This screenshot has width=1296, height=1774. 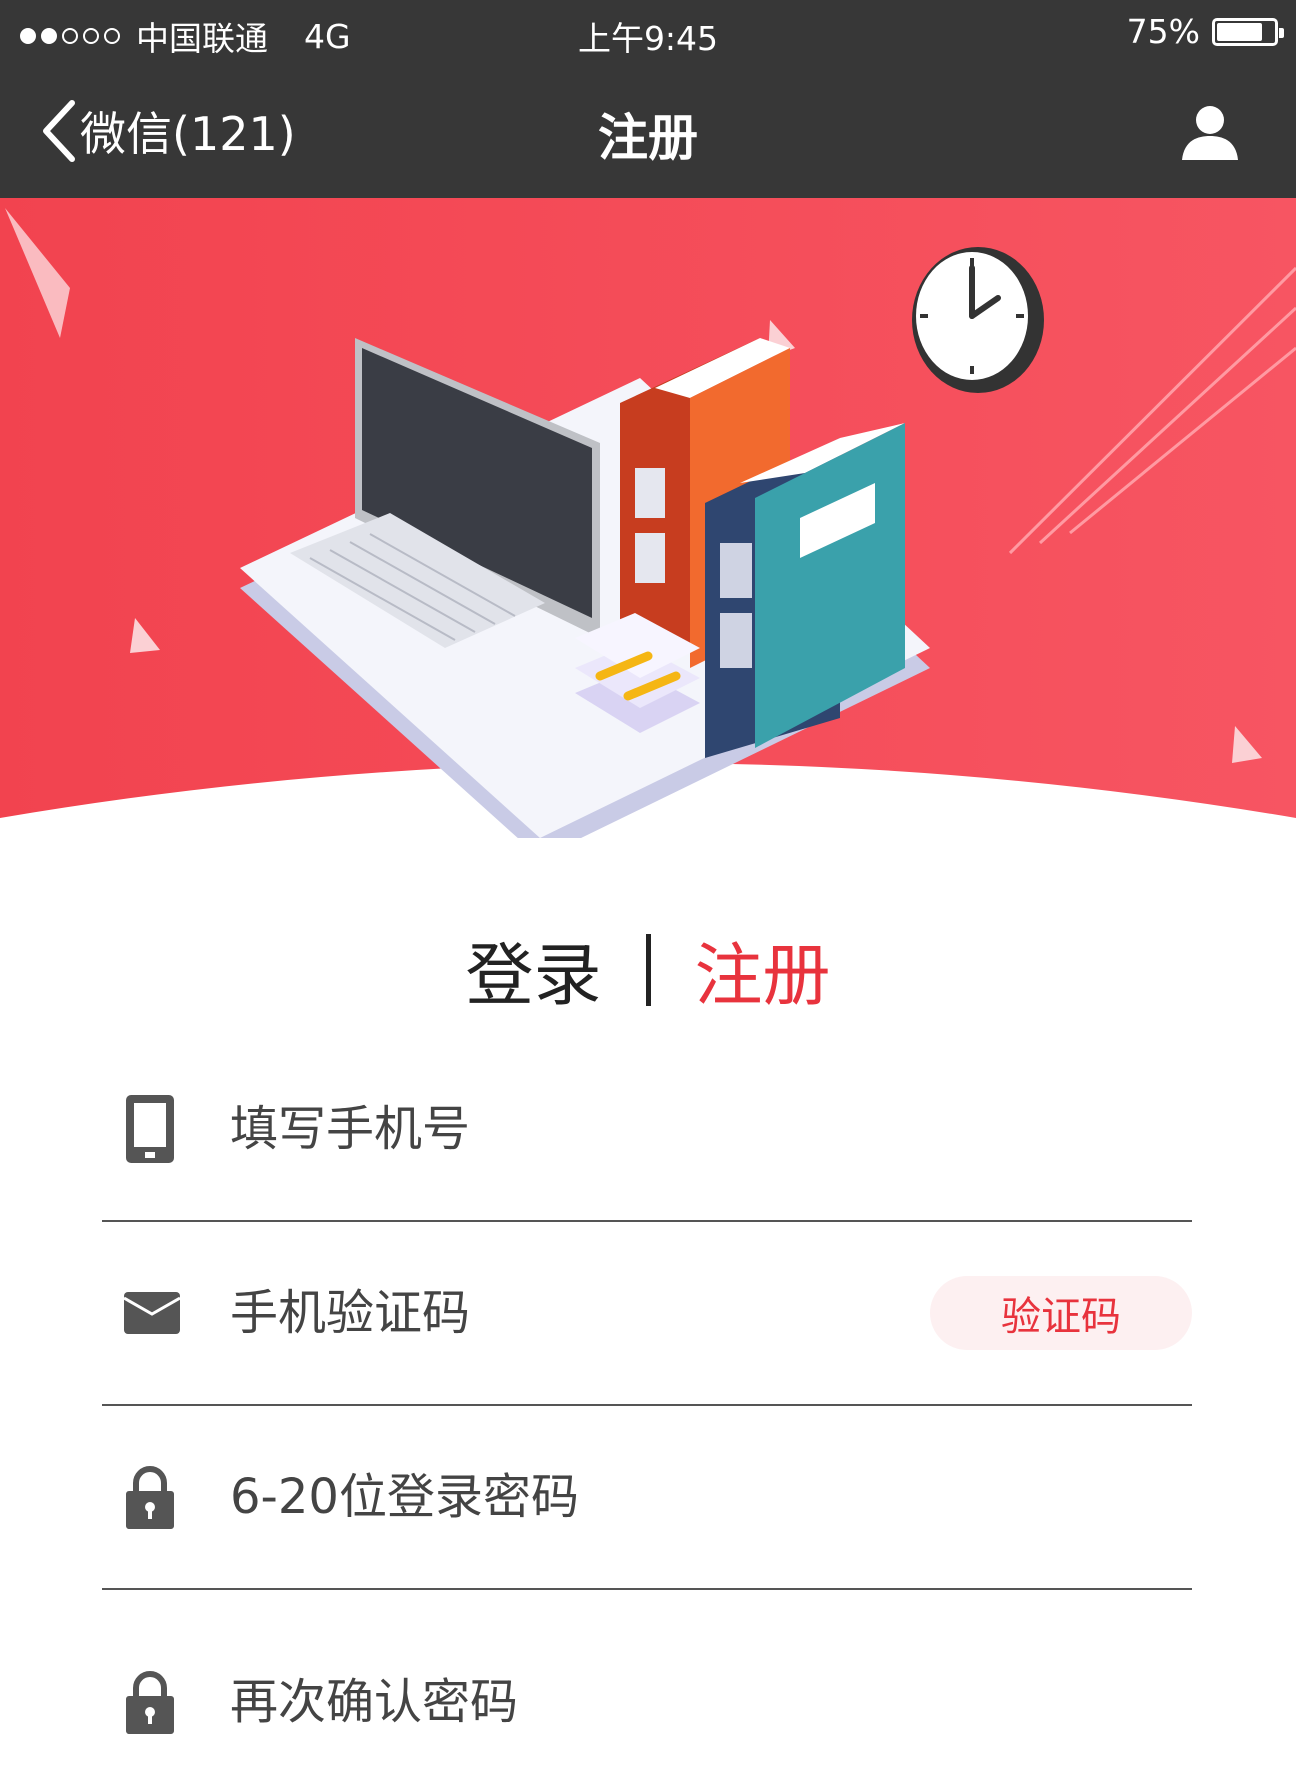 I want to click on auth-tabs: 登录 注册, so click(x=648, y=969).